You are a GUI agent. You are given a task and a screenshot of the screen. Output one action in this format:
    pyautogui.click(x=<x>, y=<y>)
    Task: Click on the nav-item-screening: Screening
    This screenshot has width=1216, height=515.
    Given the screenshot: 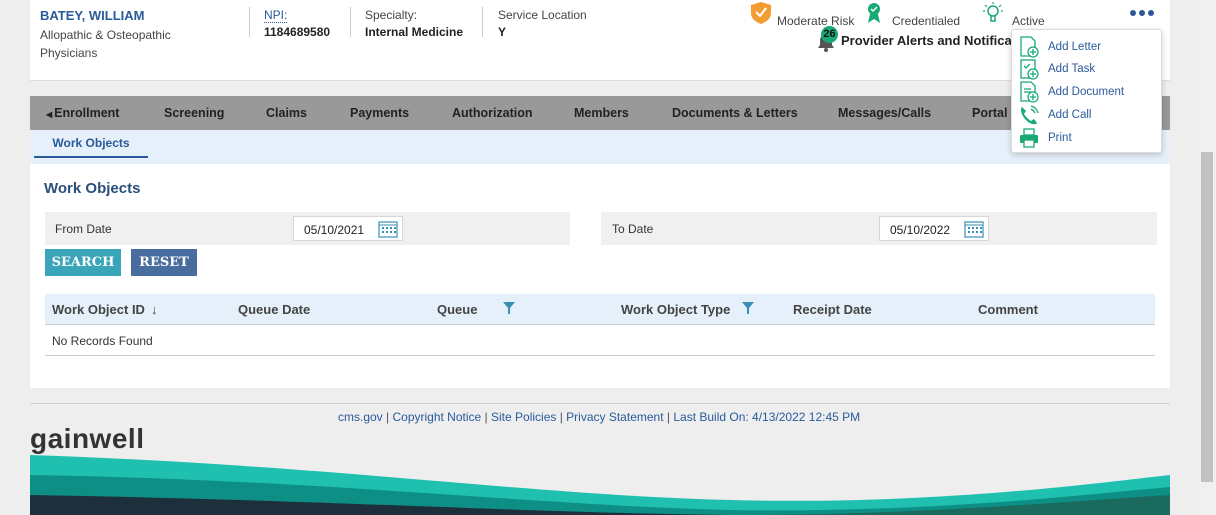 What is the action you would take?
    pyautogui.click(x=194, y=113)
    